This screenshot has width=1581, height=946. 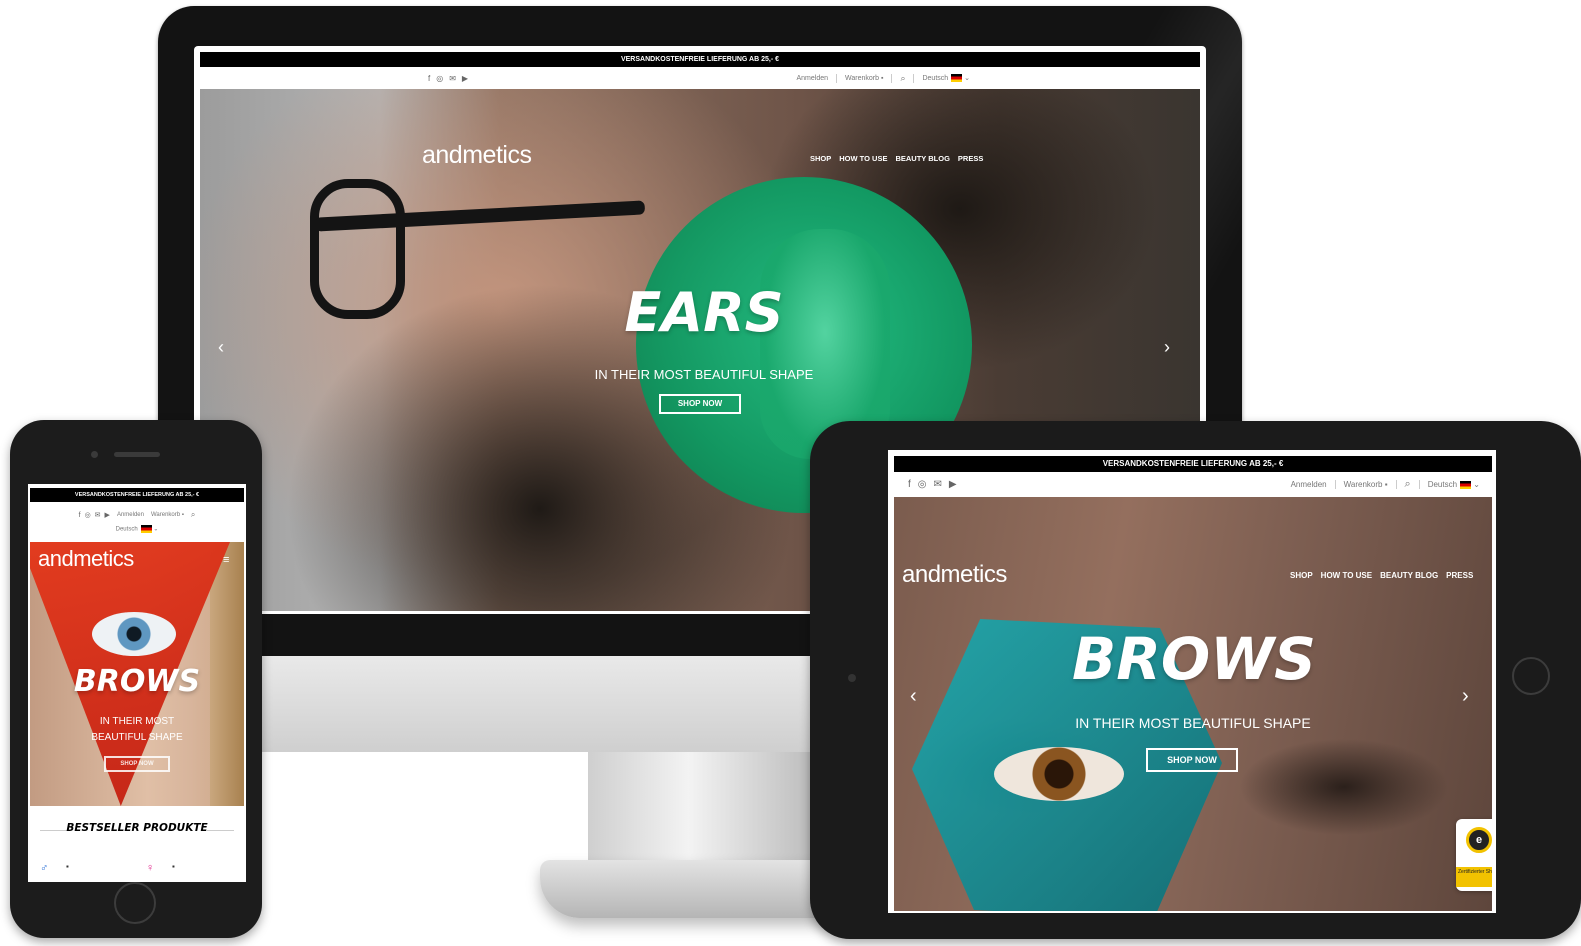 What do you see at coordinates (150, 868) in the screenshot?
I see `female-symbol-icon: ♀` at bounding box center [150, 868].